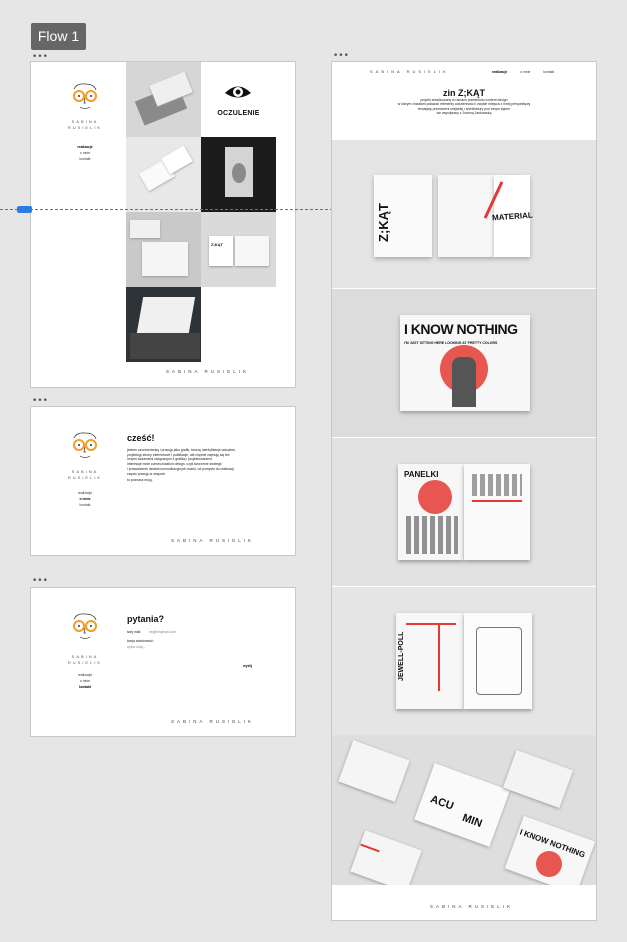  Describe the element at coordinates (401, 656) in the screenshot. I see `jewell-title: JEWELL-POLL` at that location.